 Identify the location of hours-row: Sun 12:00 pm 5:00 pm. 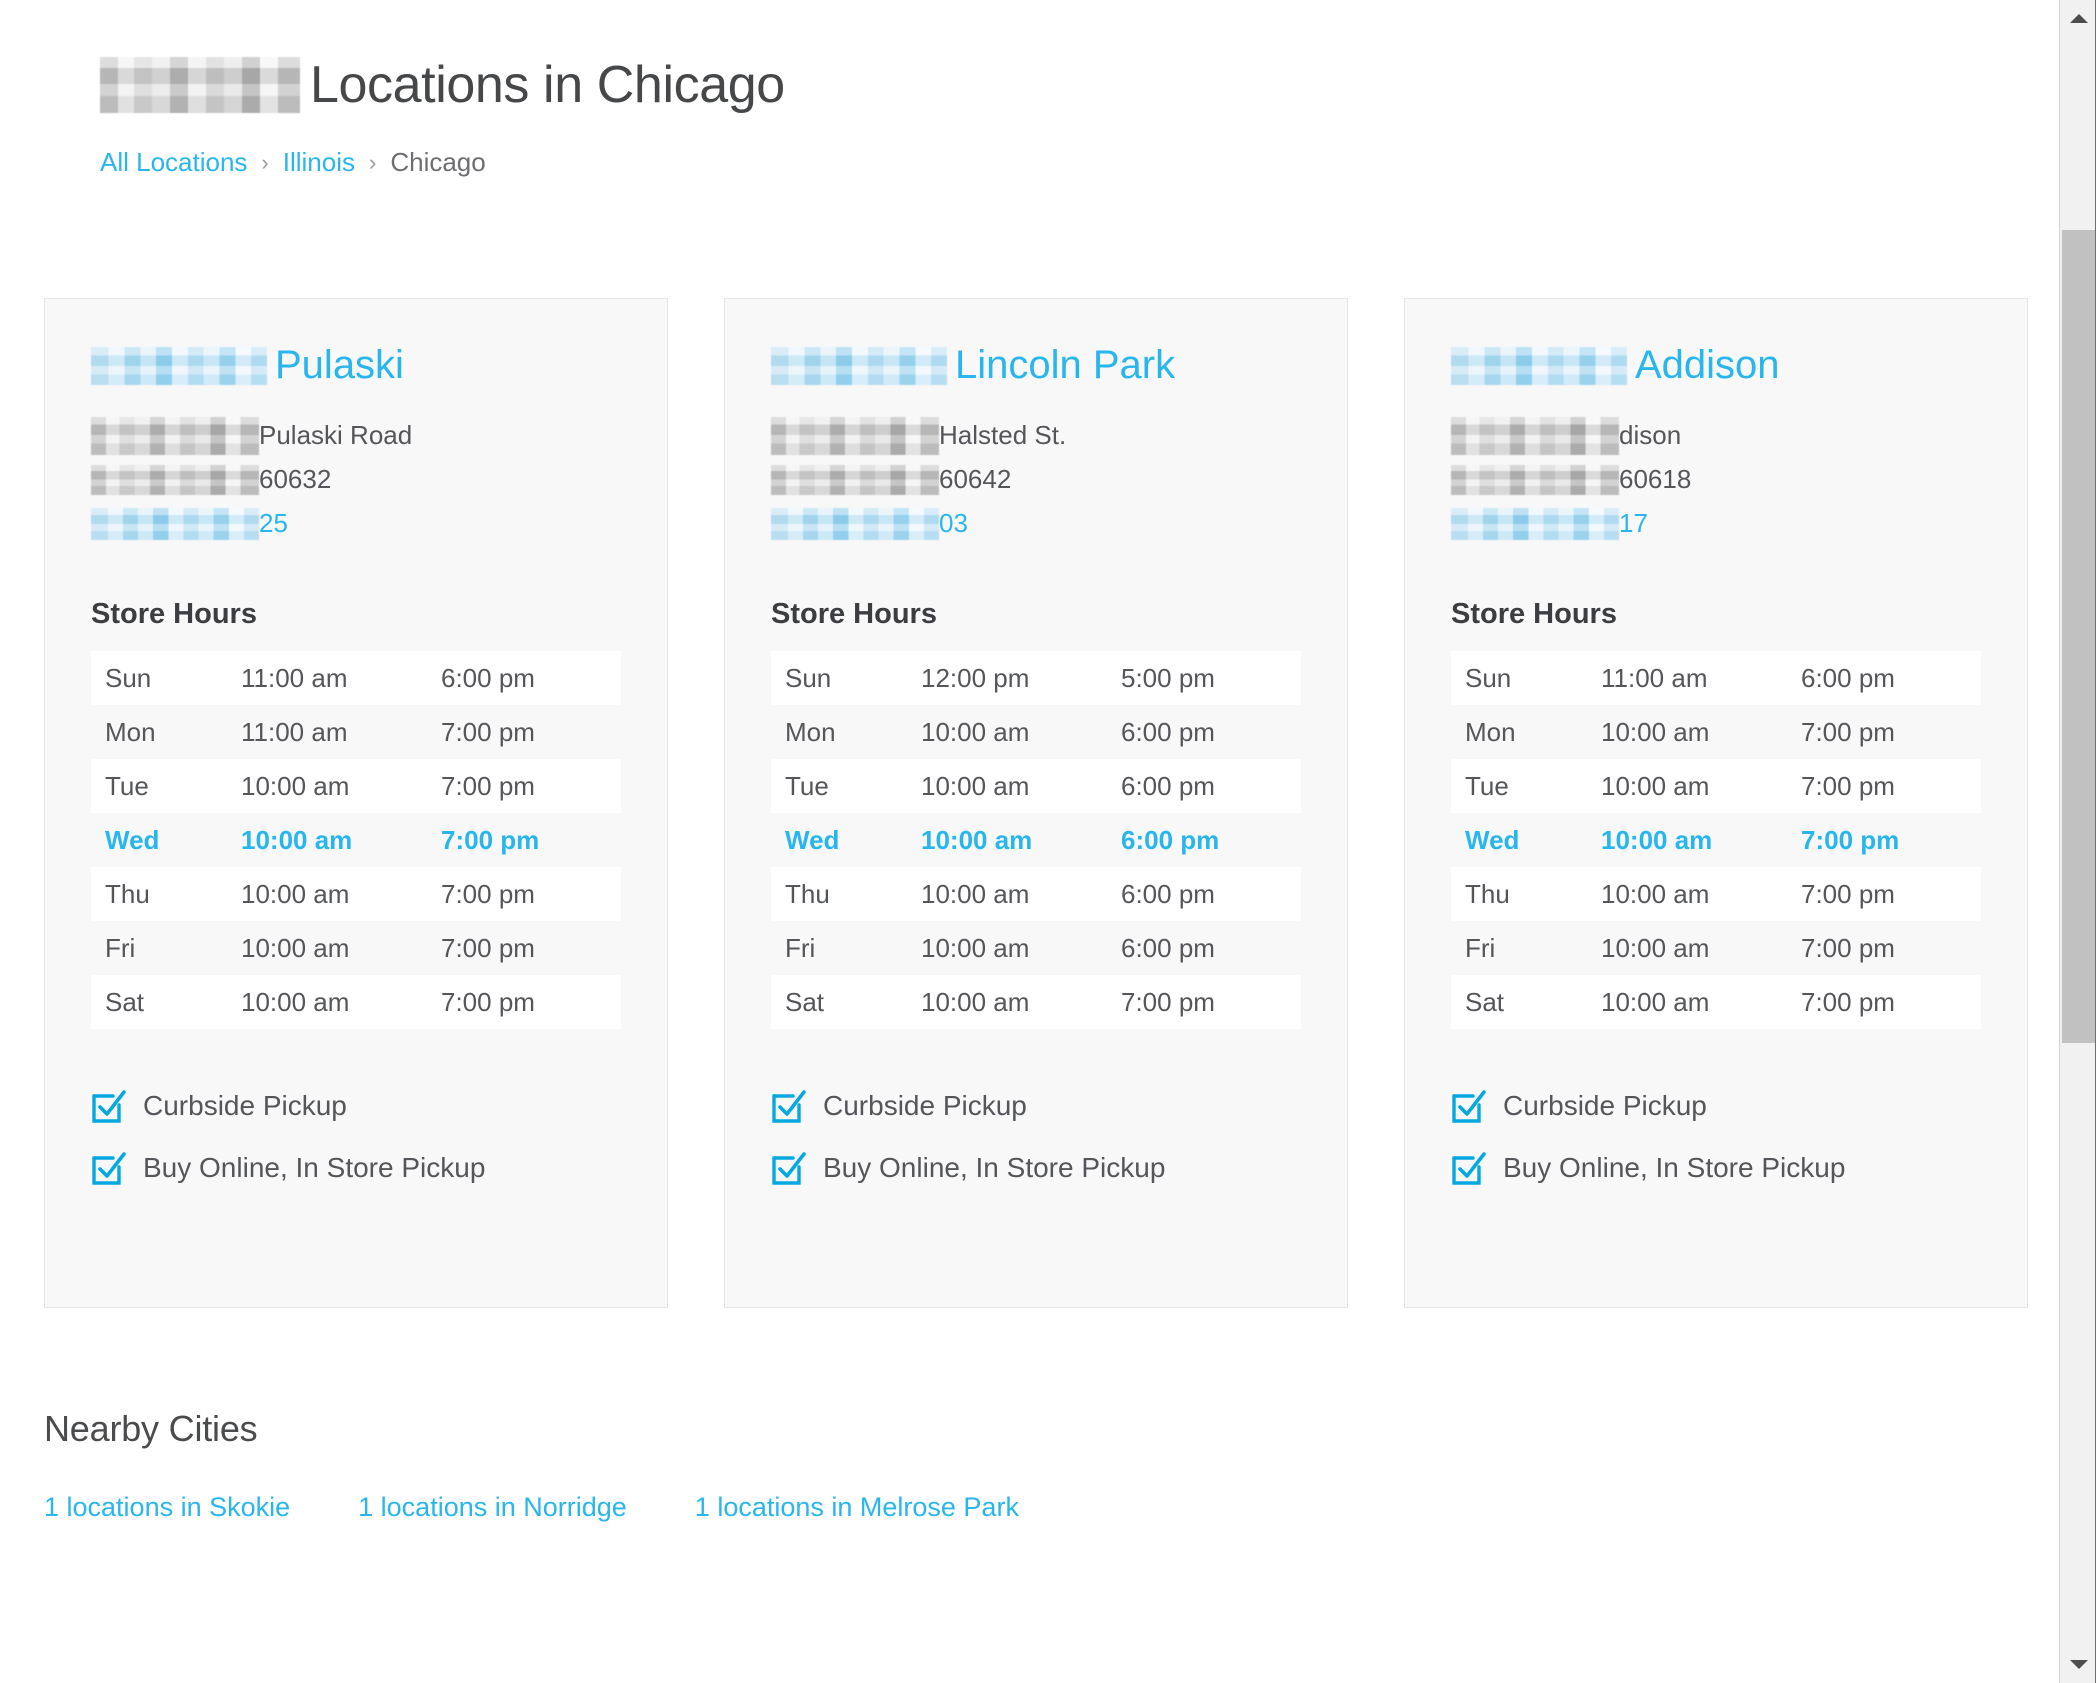
(1036, 678).